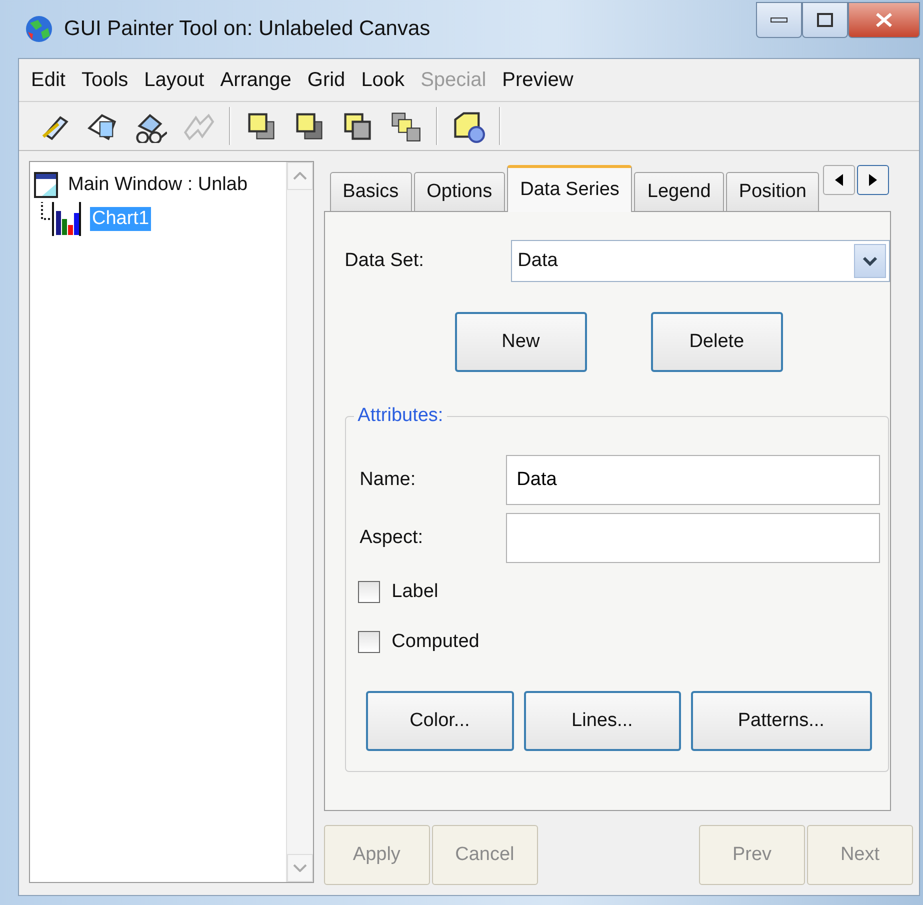 The height and width of the screenshot is (905, 923). What do you see at coordinates (415, 592) in the screenshot?
I see `checkbox-label: Label` at bounding box center [415, 592].